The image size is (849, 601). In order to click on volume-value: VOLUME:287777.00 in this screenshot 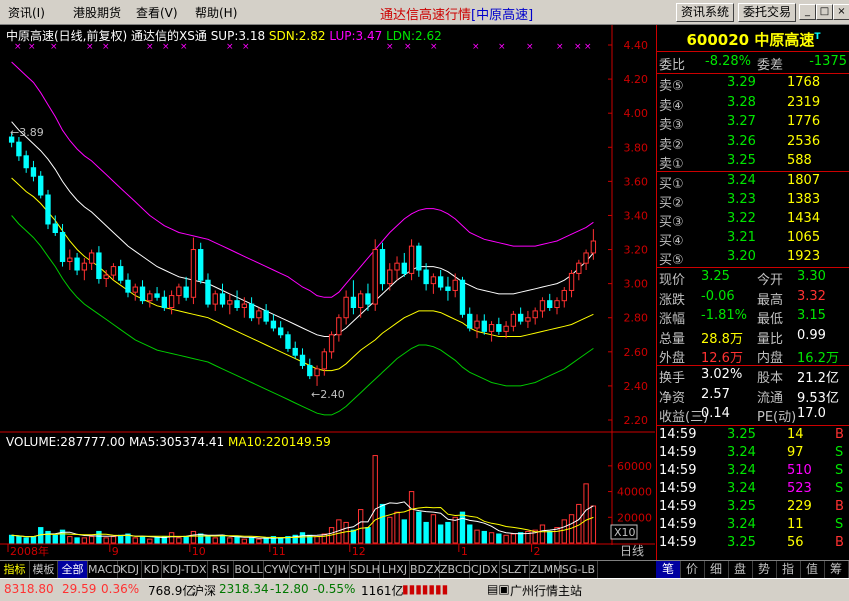, I will do `click(66, 442)`.